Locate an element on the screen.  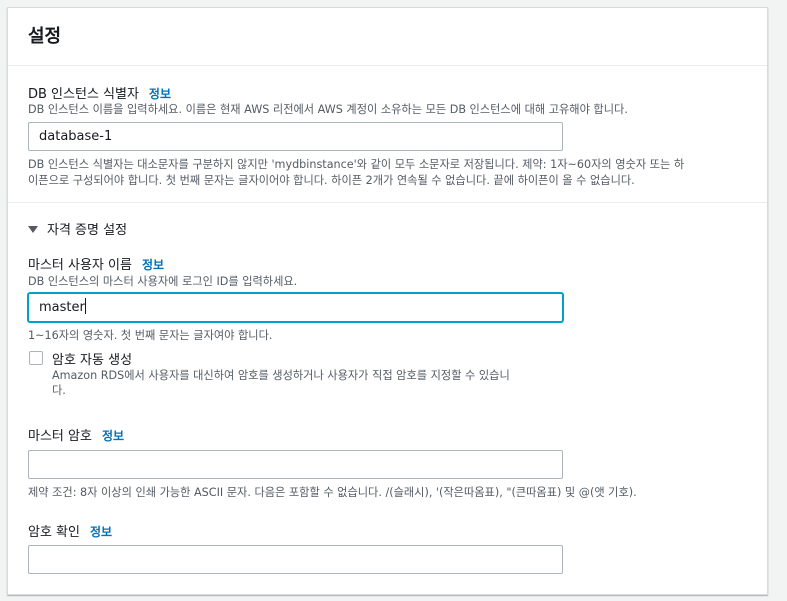
master-password-input is located at coordinates (295, 464).